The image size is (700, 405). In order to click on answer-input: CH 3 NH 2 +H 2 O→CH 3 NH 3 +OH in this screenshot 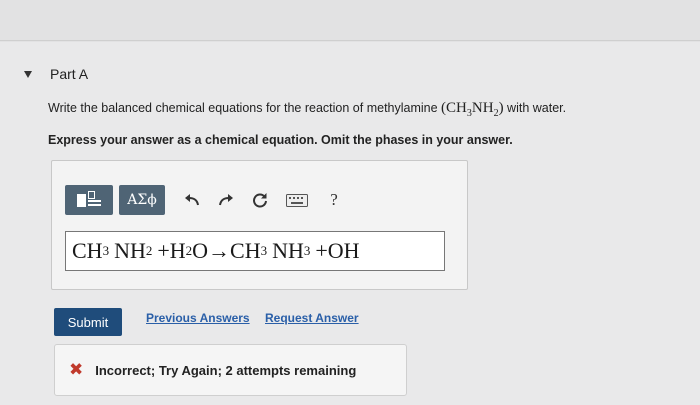, I will do `click(255, 251)`.